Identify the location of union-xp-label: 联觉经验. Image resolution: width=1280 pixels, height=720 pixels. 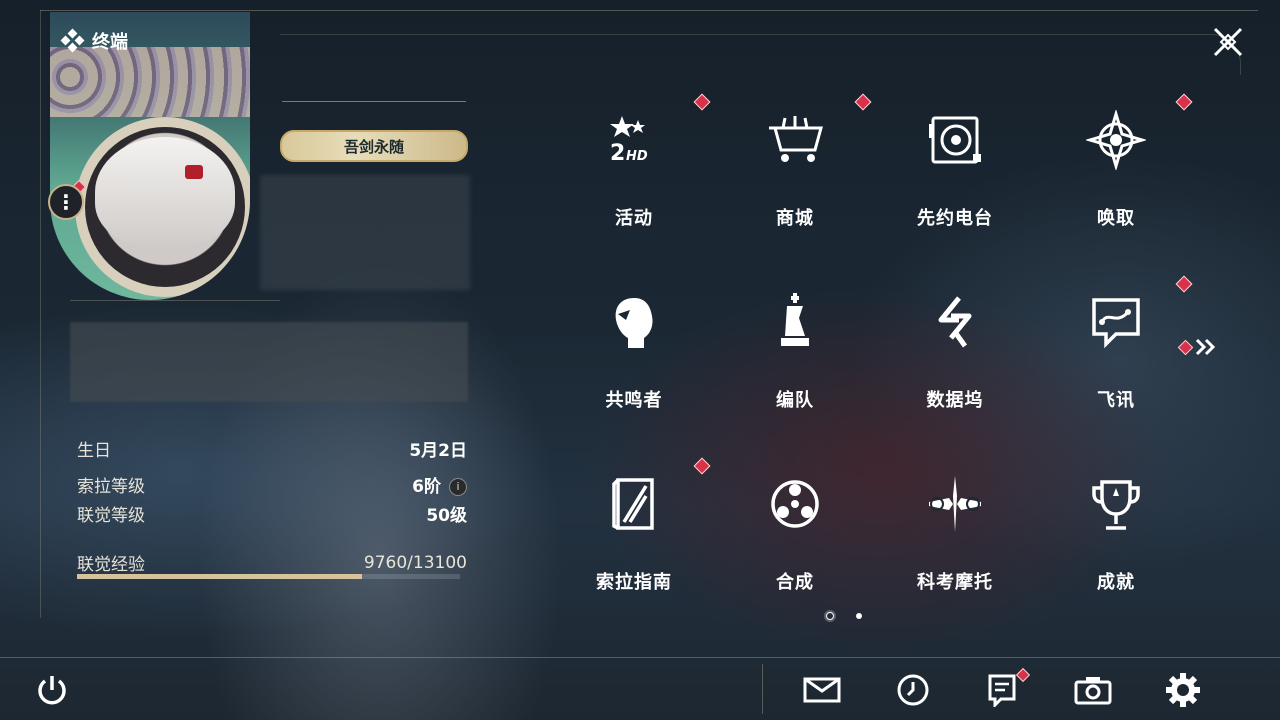
(111, 565).